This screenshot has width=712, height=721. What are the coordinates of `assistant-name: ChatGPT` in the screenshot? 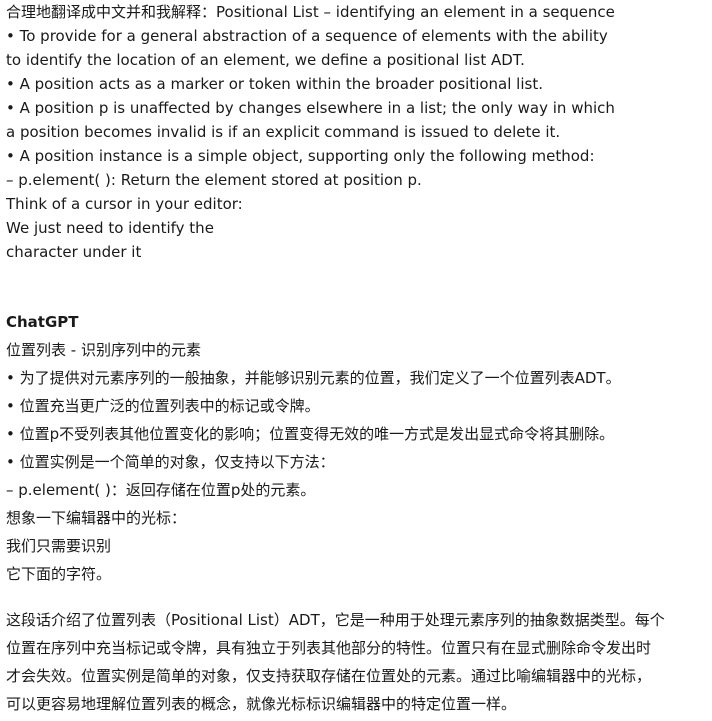 It's located at (42, 322).